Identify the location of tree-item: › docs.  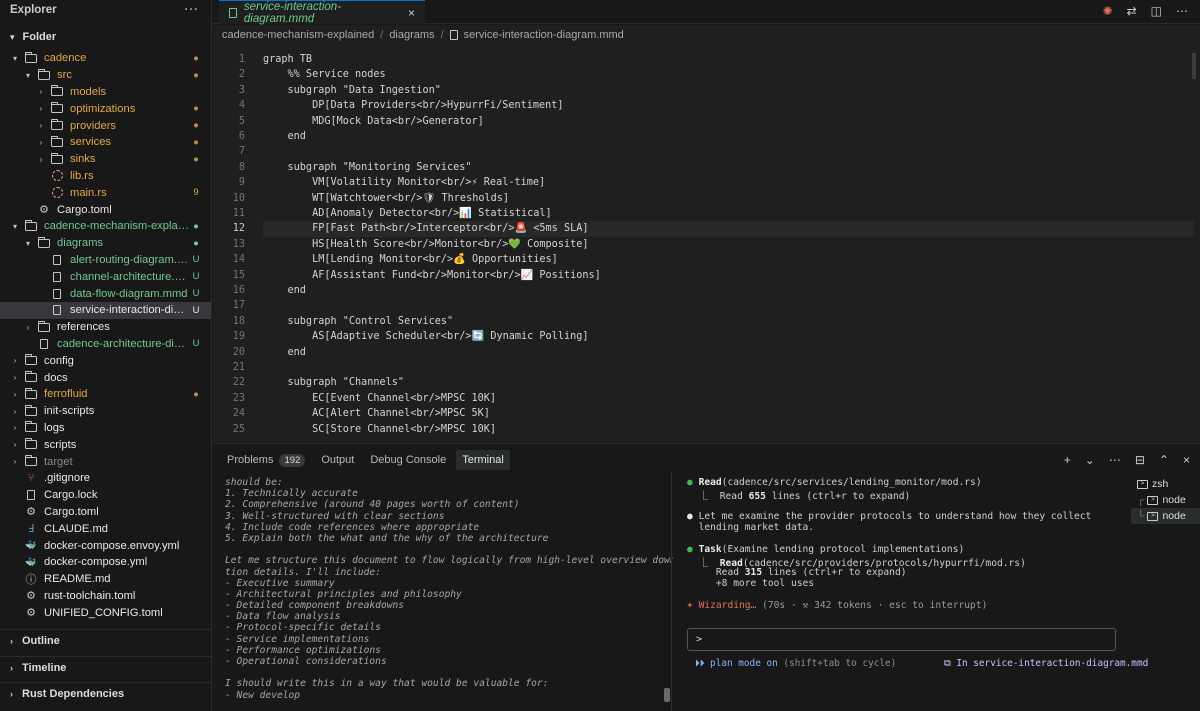
(105, 377).